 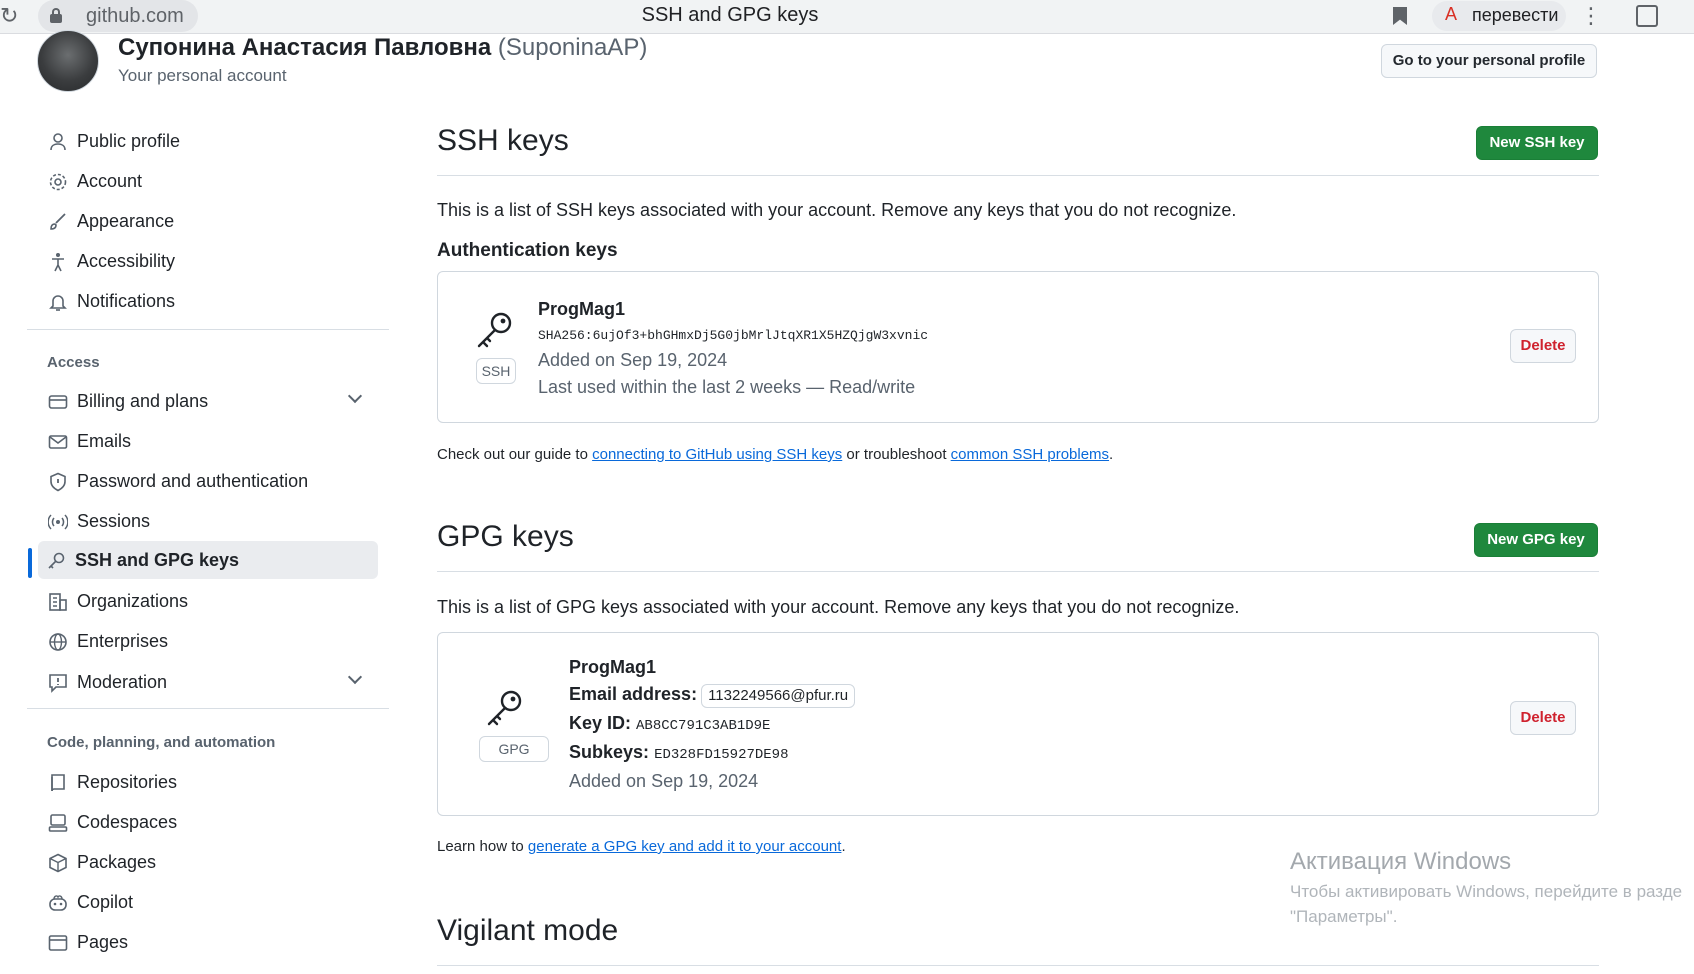 I want to click on account-subtitle: Your personal account, so click(x=202, y=75).